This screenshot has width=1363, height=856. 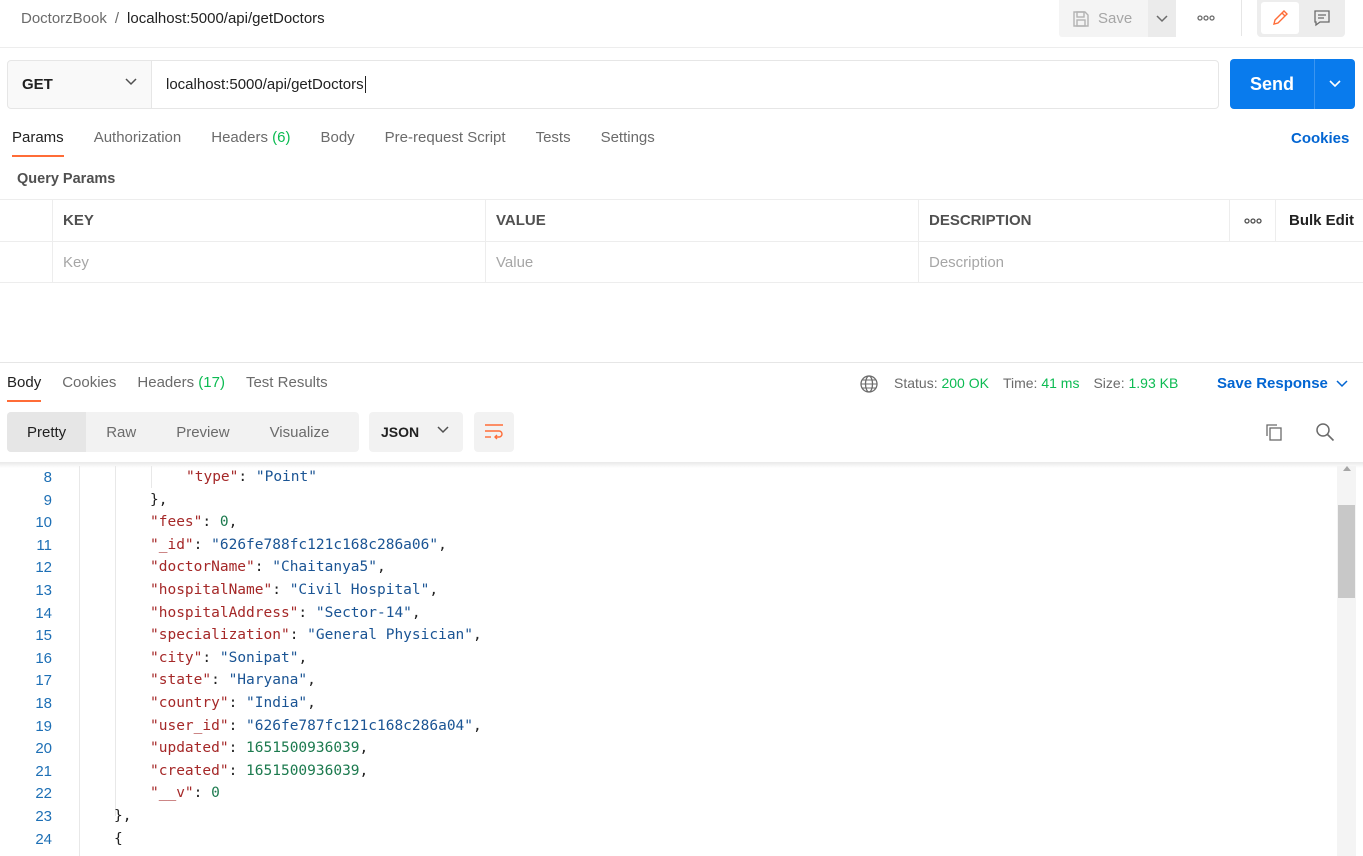 What do you see at coordinates (1347, 468) in the screenshot?
I see `scroll-up-icon` at bounding box center [1347, 468].